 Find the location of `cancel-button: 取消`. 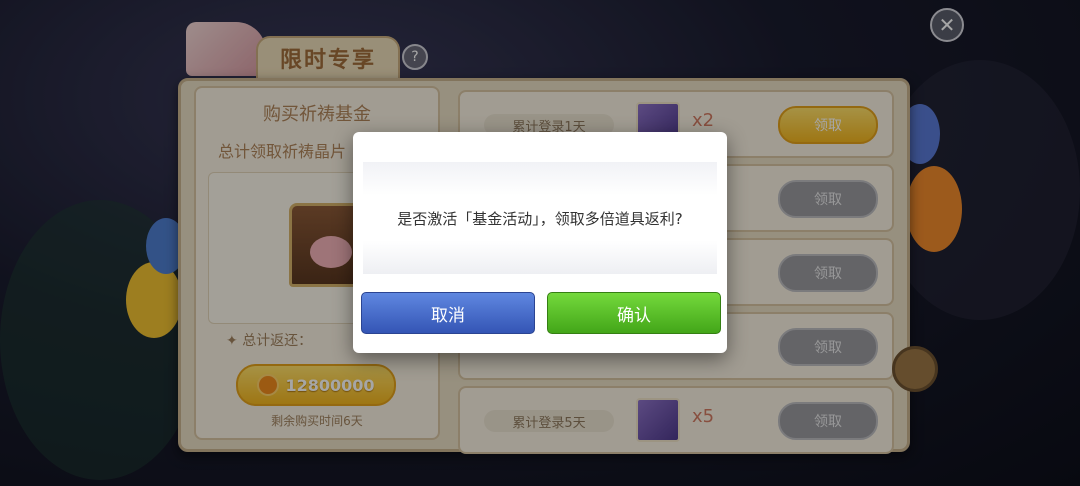

cancel-button: 取消 is located at coordinates (448, 313).